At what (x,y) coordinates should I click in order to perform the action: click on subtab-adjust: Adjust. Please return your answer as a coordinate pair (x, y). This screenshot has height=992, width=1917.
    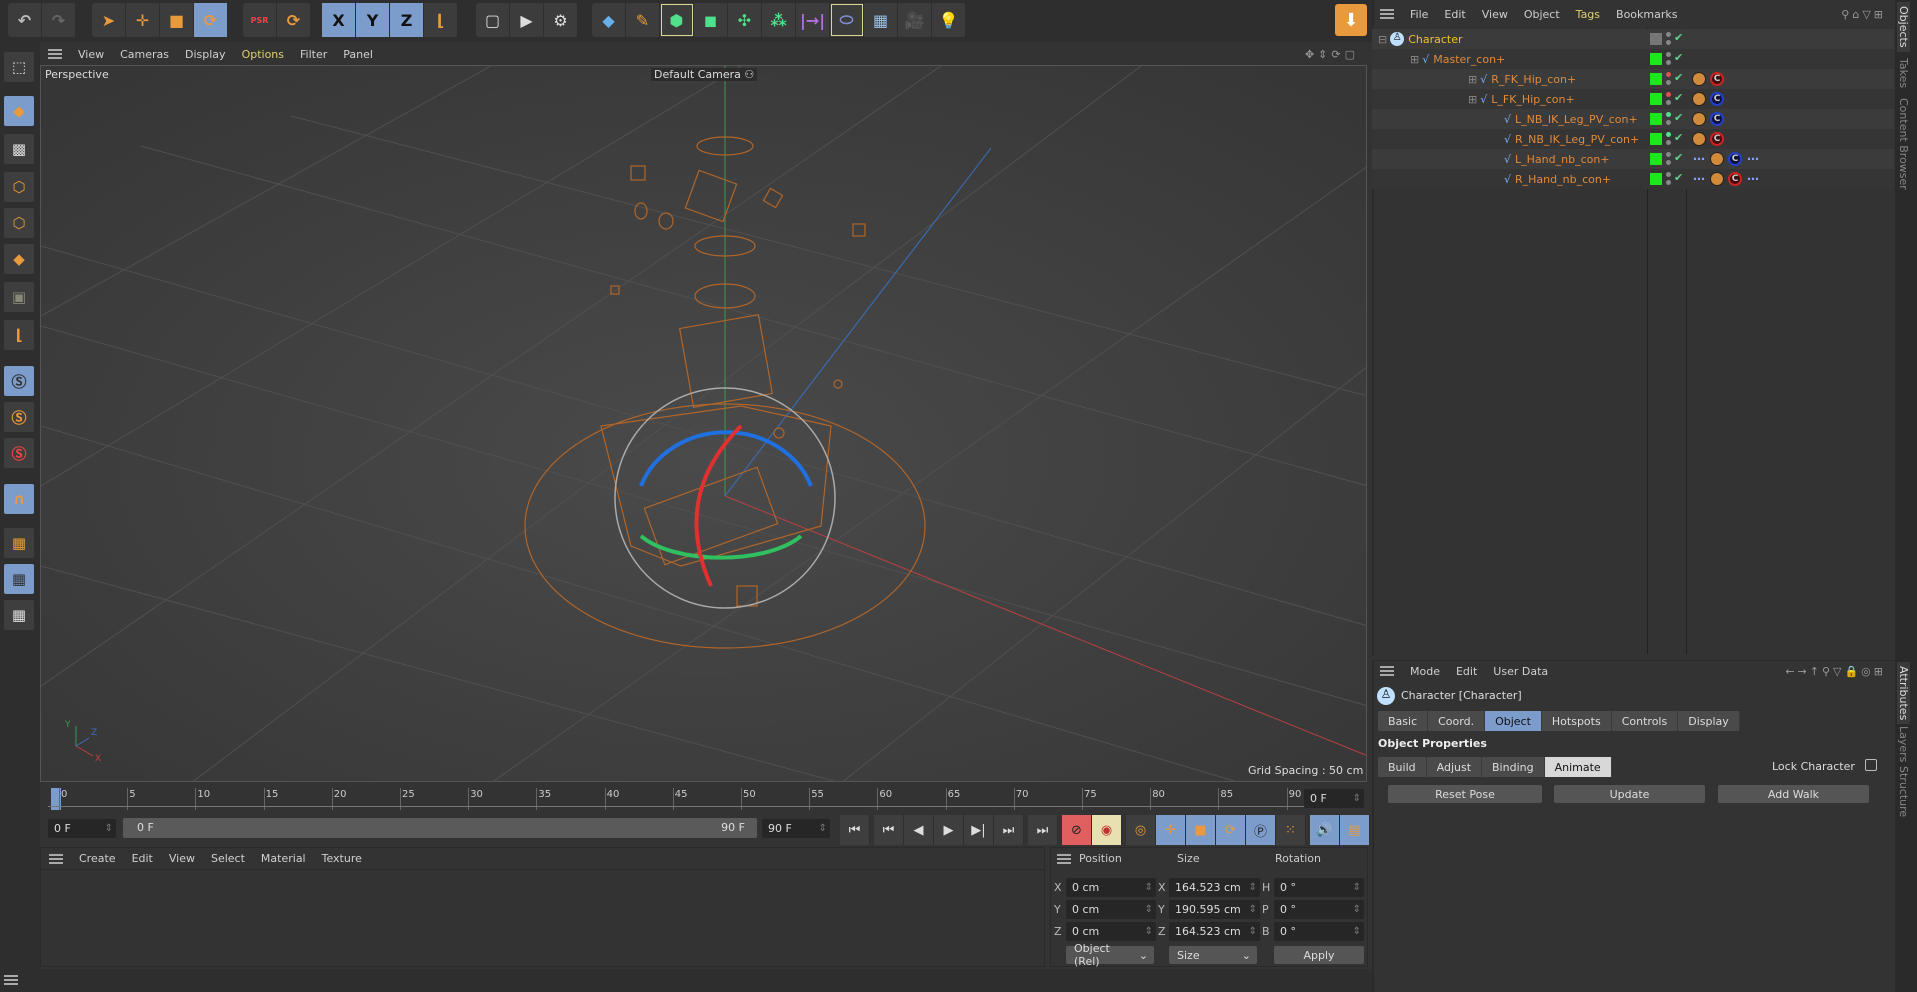
    Looking at the image, I should click on (1454, 767).